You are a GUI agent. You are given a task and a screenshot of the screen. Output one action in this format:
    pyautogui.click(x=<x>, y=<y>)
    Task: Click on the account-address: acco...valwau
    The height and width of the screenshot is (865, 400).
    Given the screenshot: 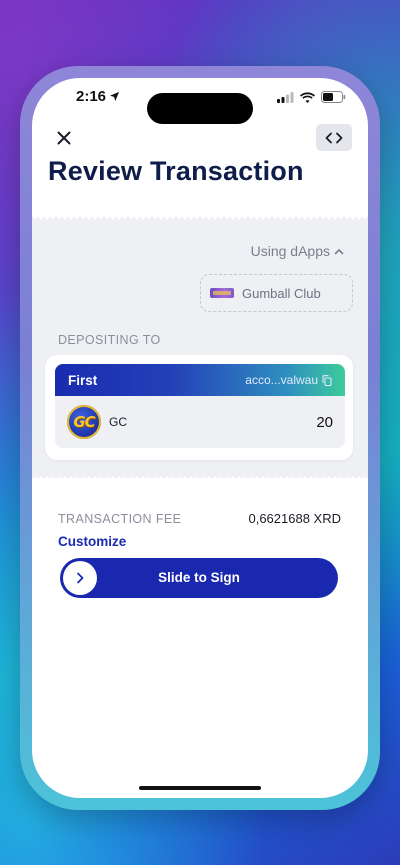 What is the action you would take?
    pyautogui.click(x=288, y=380)
    